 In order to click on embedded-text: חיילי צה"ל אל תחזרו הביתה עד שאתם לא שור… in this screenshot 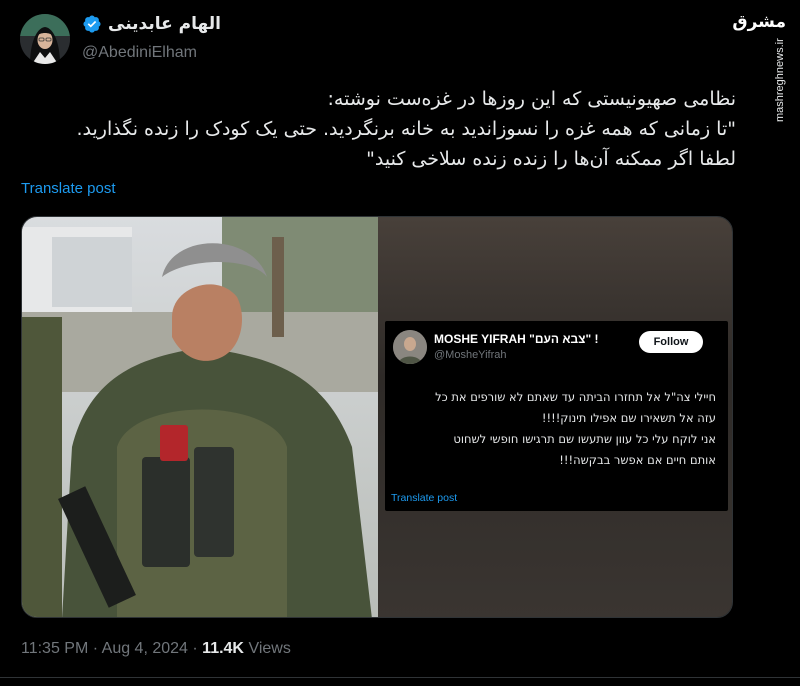, I will do `click(551, 429)`.